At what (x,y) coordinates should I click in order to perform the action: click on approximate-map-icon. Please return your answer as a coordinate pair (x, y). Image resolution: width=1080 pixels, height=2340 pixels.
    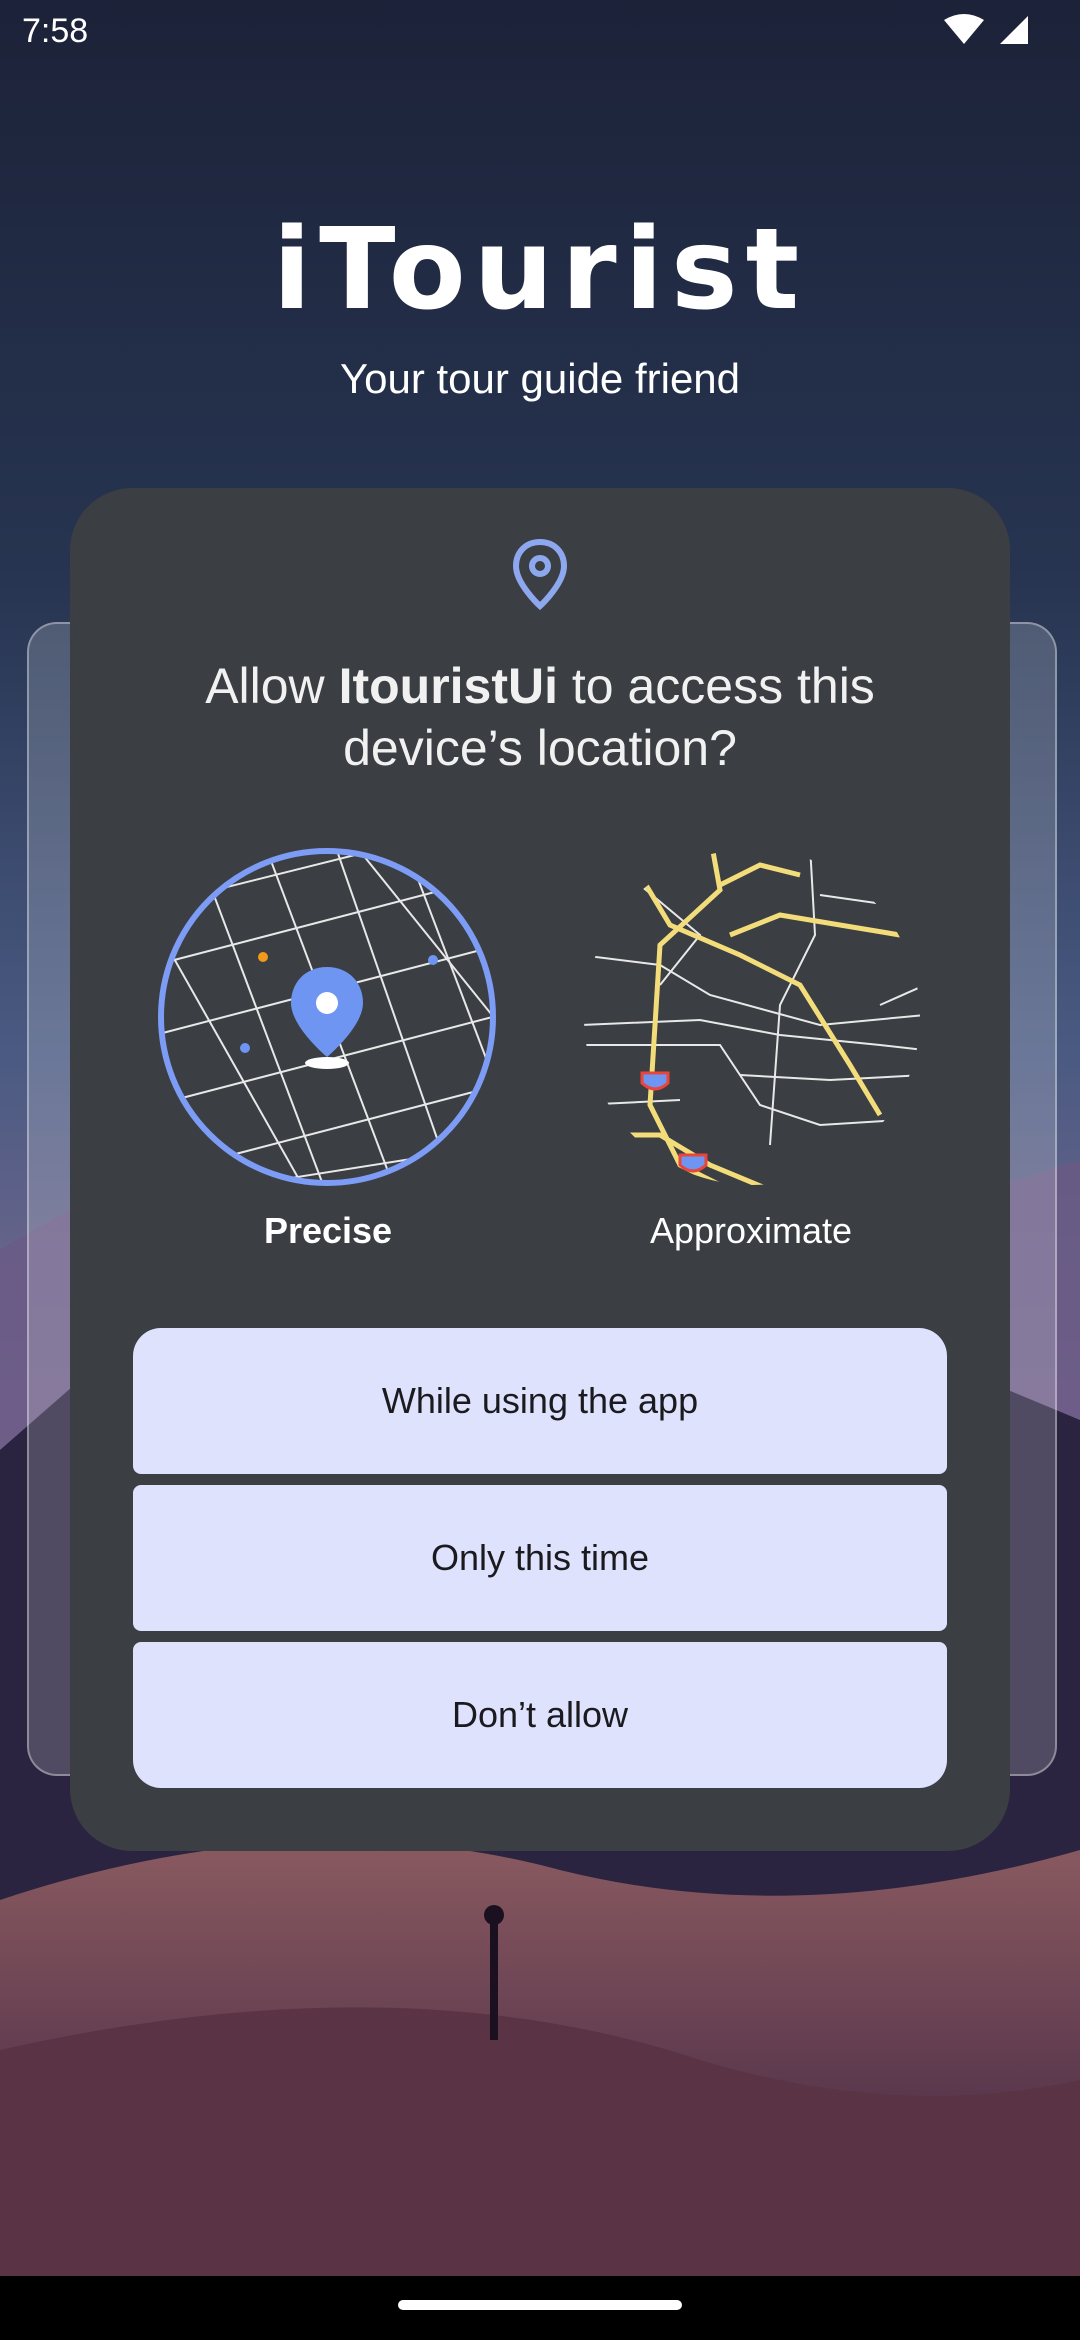
    Looking at the image, I should click on (752, 1017).